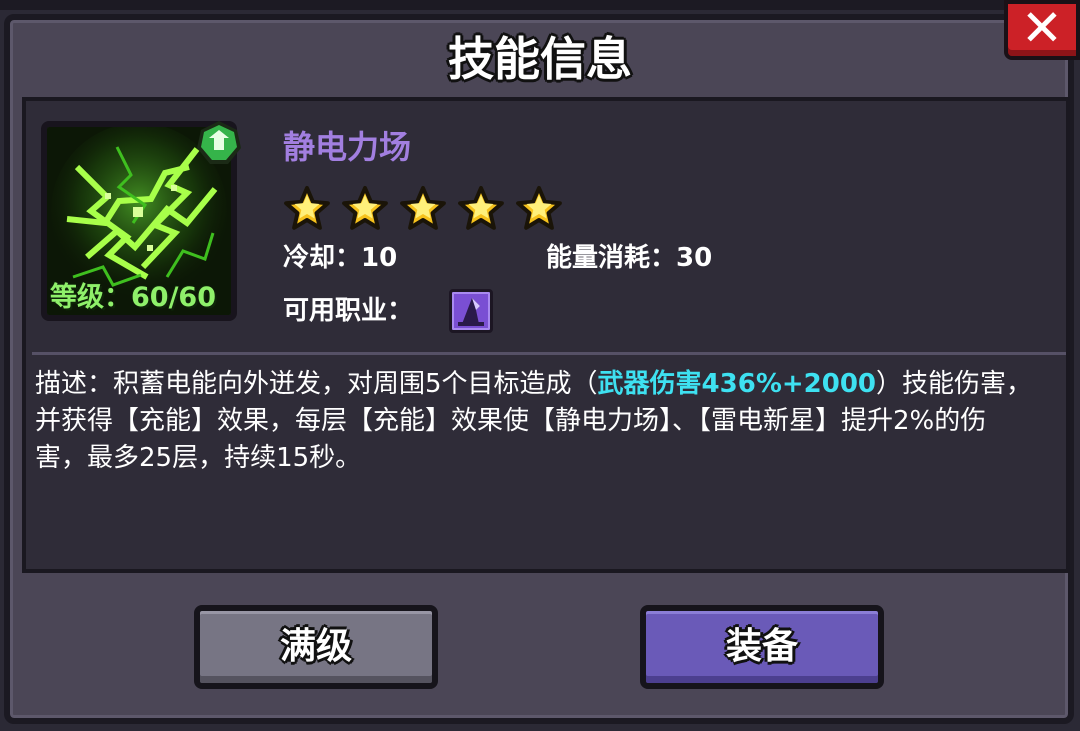  I want to click on close-icon: ✕, so click(1042, 28).